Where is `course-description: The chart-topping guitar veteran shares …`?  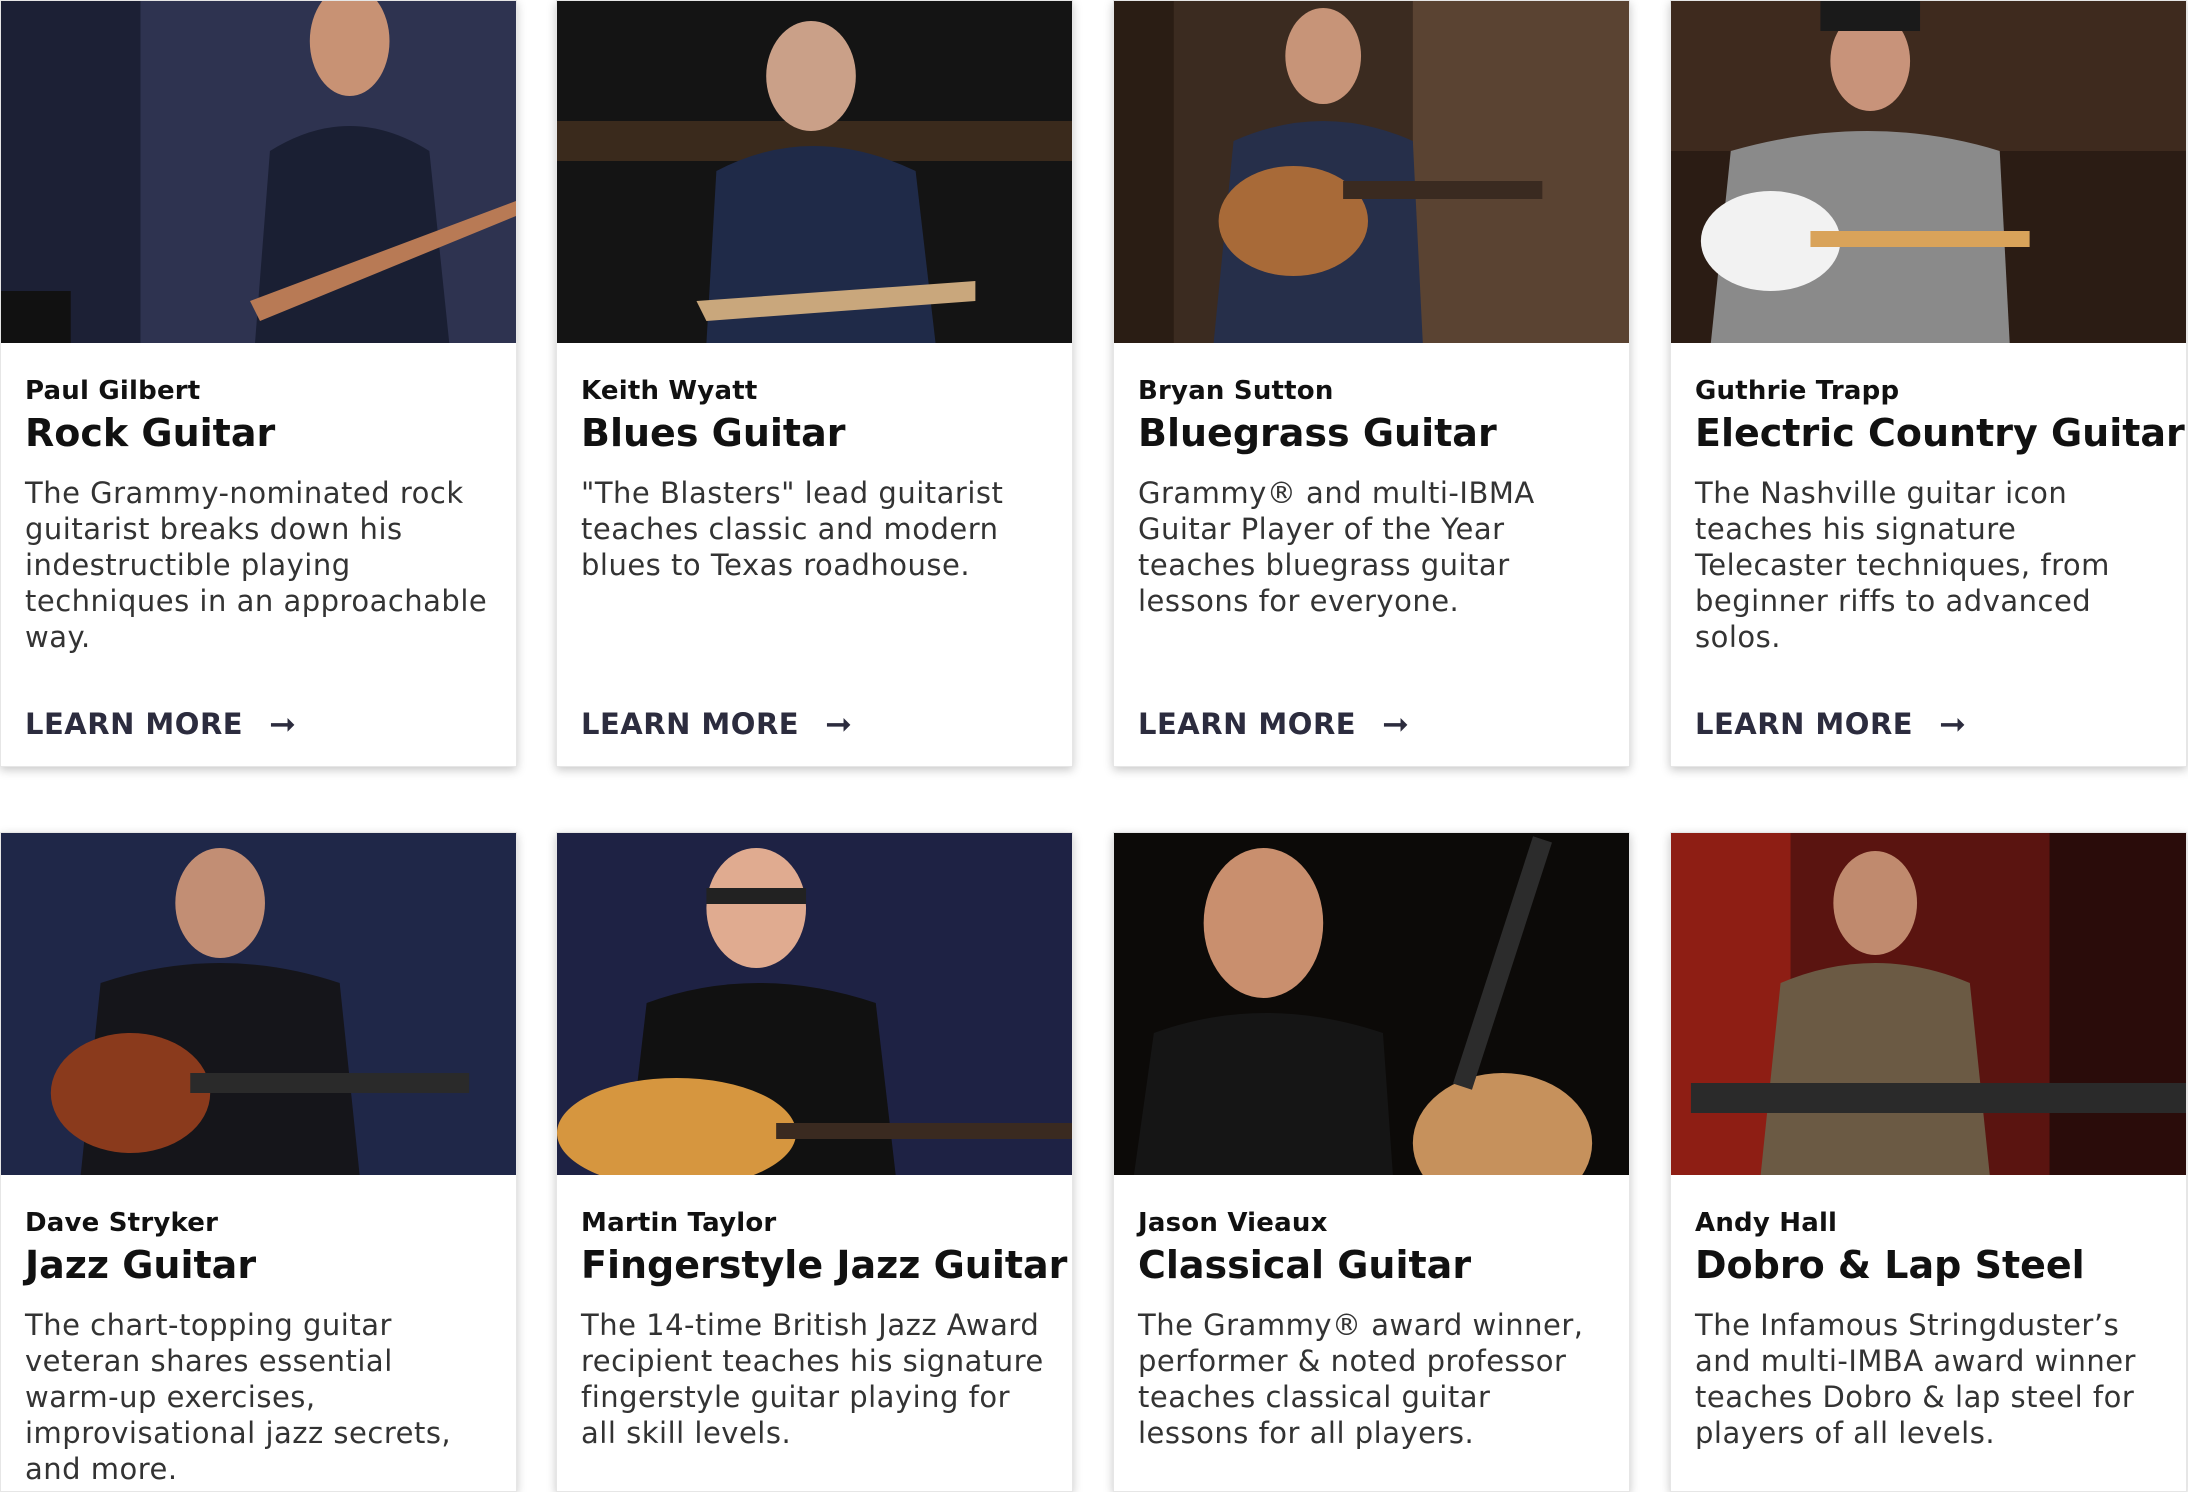 course-description: The chart-topping guitar veteran shares … is located at coordinates (238, 1397).